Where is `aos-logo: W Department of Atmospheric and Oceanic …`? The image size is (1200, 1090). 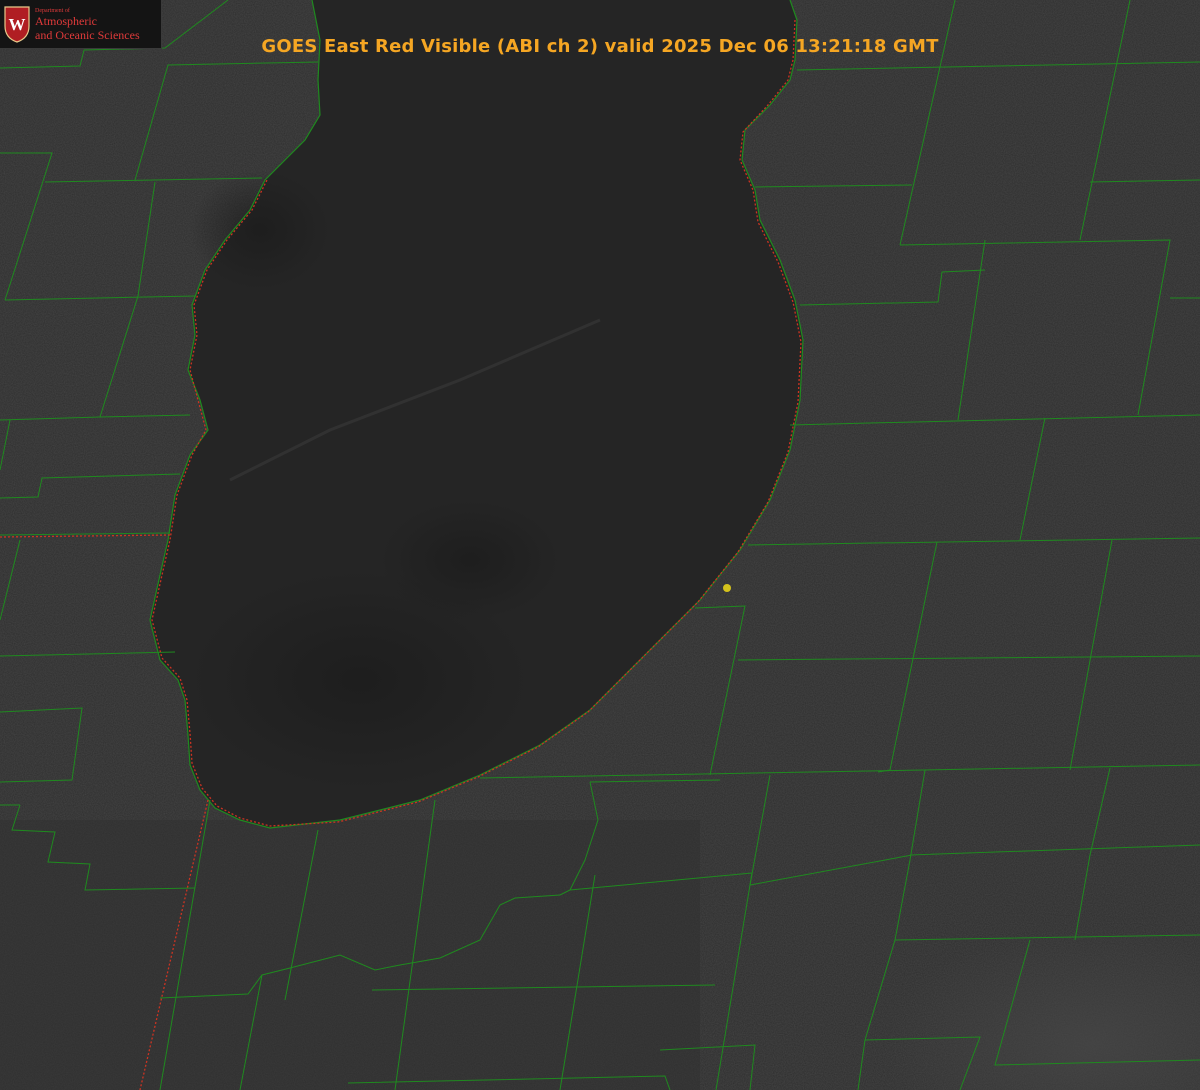
aos-logo: W Department of Atmospheric and Oceanic … is located at coordinates (81, 24).